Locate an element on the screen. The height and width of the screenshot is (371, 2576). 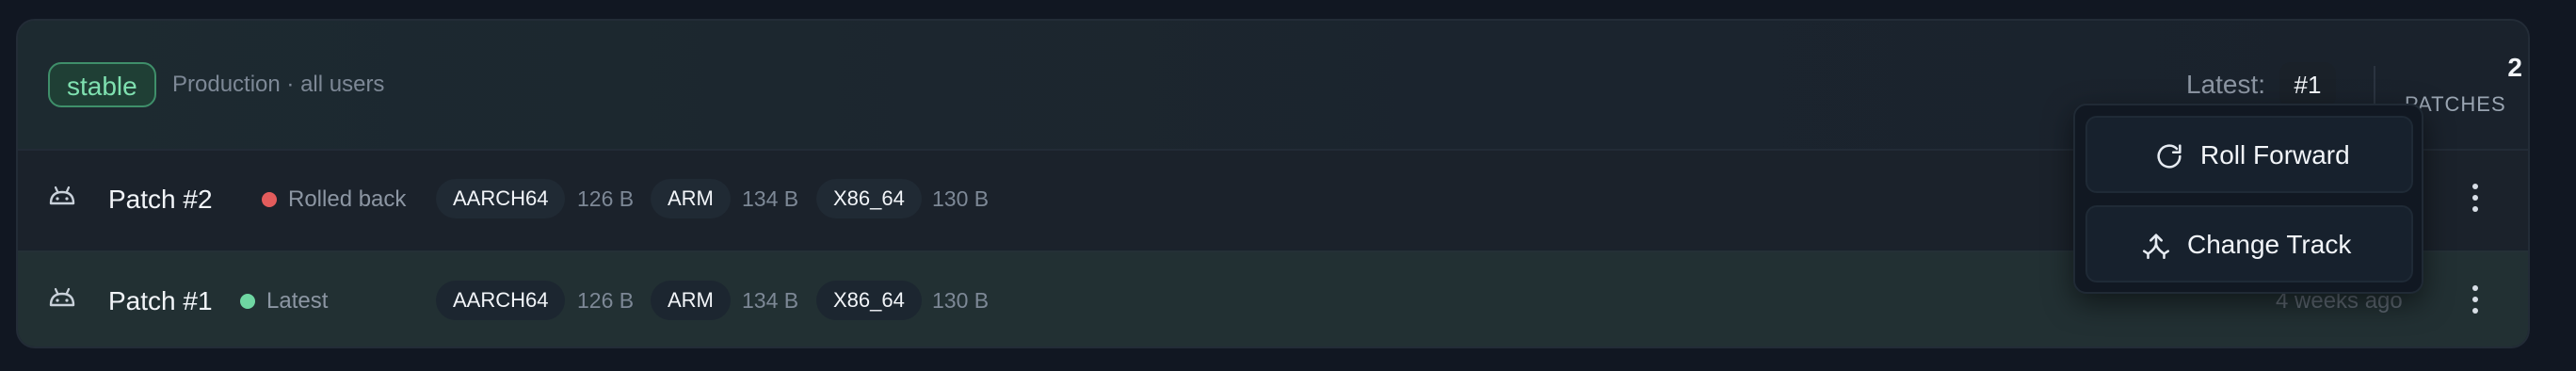
patch-actions-menu: Roll Forward Change Track is located at coordinates (2248, 199).